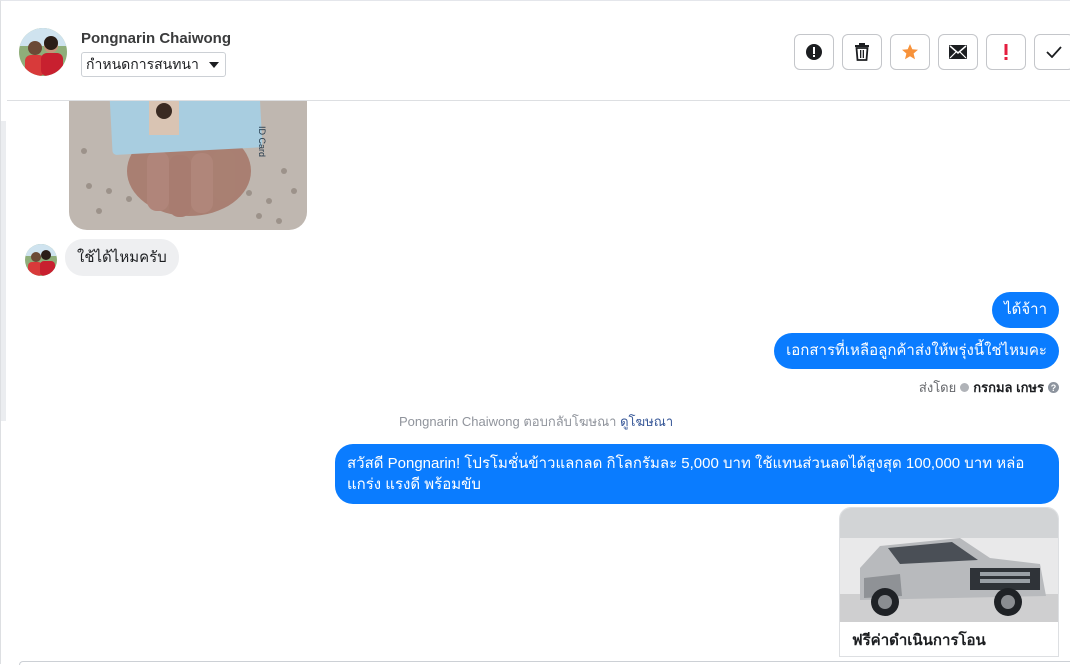 The height and width of the screenshot is (665, 1070). Describe the element at coordinates (1025, 310) in the screenshot. I see `outgoing-message-1: ได้จ้าา` at that location.